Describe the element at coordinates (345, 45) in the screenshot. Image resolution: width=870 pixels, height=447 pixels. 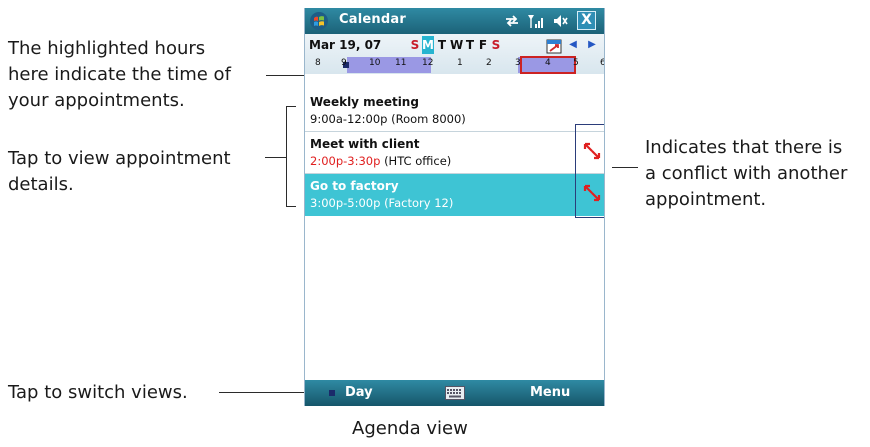
I see `current-date: Mar 19, 07` at that location.